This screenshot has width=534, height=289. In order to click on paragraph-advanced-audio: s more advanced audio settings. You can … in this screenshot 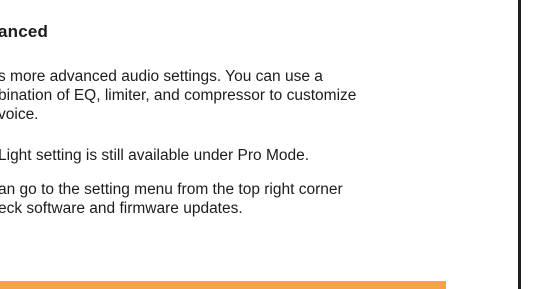, I will do `click(178, 95)`.